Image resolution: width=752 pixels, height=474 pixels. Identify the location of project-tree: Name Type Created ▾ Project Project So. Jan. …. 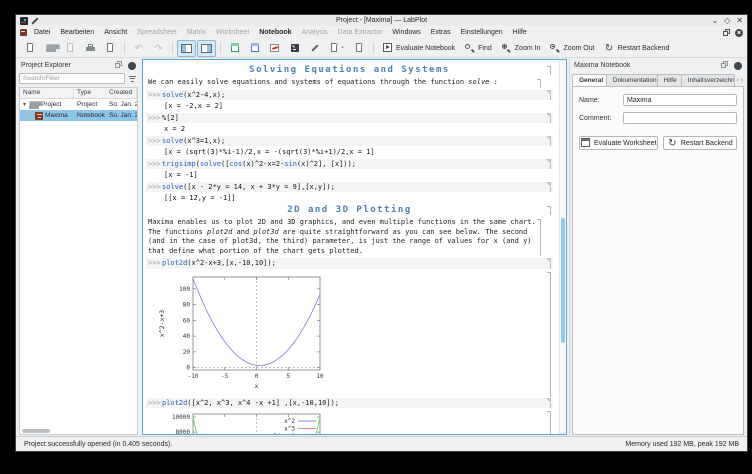
(78, 261).